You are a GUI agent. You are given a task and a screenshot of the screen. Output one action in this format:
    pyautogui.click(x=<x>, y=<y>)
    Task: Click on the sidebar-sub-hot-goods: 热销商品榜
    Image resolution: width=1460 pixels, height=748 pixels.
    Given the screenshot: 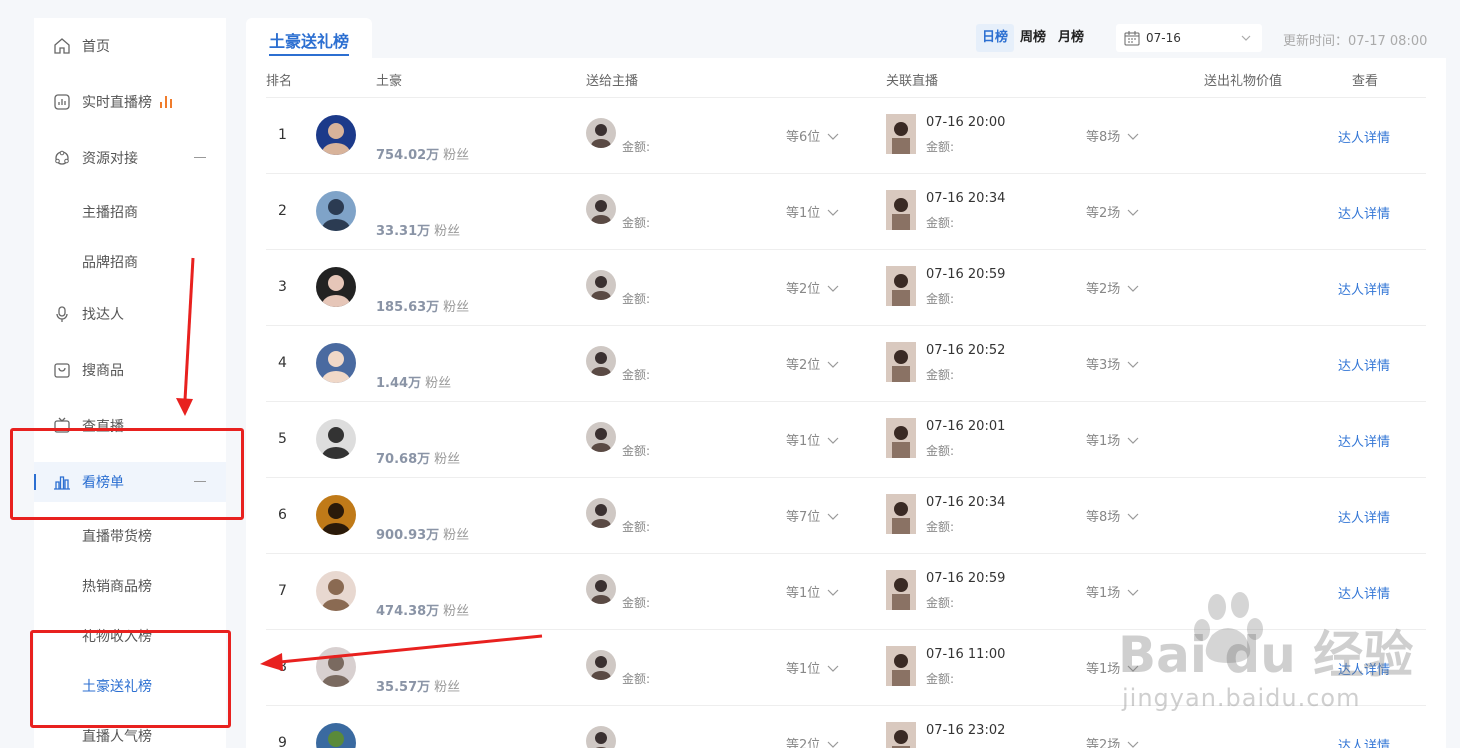 What is the action you would take?
    pyautogui.click(x=117, y=587)
    